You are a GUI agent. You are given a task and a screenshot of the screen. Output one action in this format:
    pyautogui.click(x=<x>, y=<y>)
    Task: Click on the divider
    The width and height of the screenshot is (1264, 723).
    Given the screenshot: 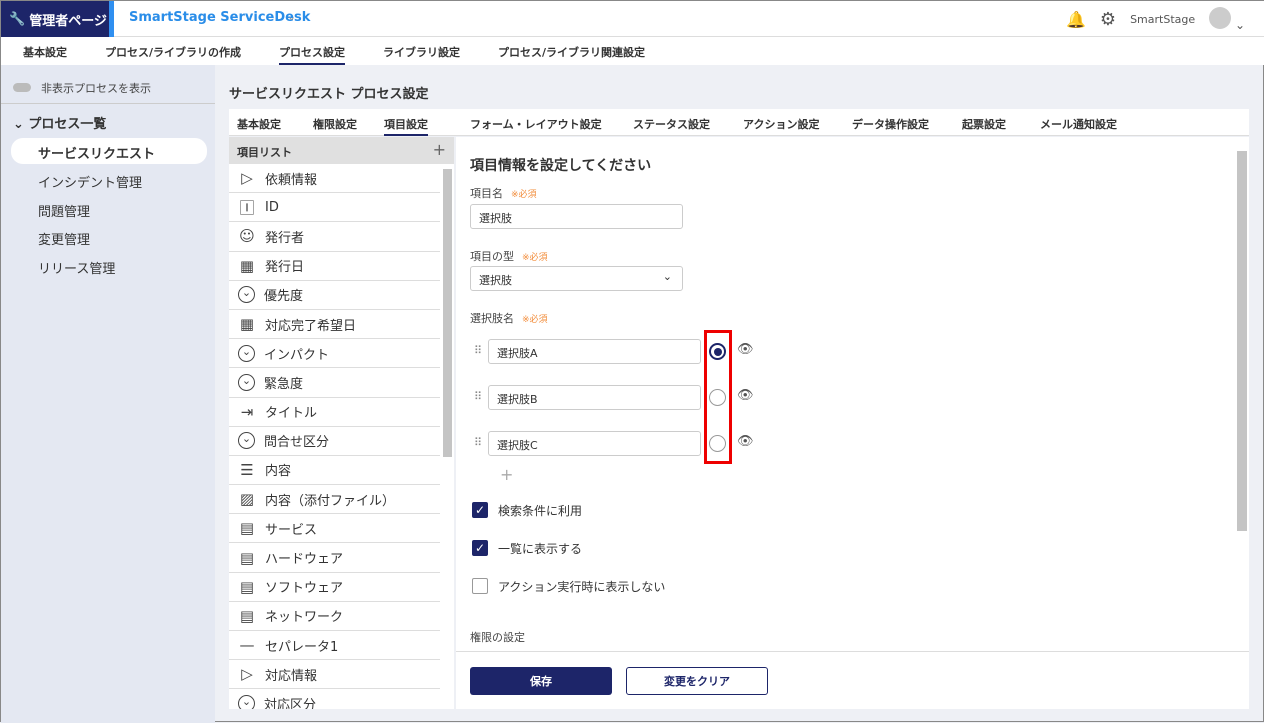 What is the action you would take?
    pyautogui.click(x=108, y=103)
    